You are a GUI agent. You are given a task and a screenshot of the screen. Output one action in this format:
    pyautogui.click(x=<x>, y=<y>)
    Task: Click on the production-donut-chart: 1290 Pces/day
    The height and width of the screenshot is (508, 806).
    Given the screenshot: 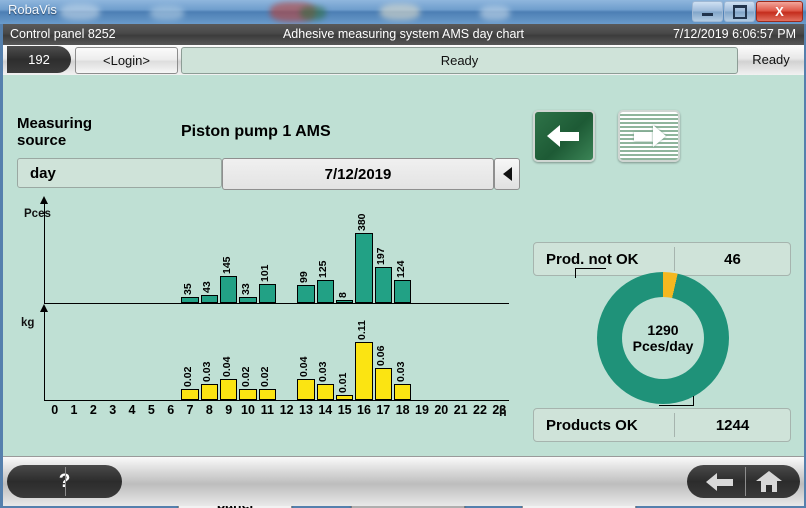 What is the action you would take?
    pyautogui.click(x=652, y=337)
    